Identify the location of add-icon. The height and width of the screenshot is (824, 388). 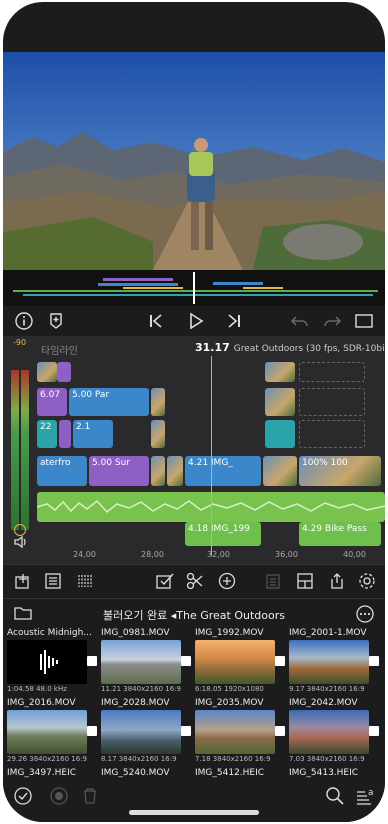
(227, 581).